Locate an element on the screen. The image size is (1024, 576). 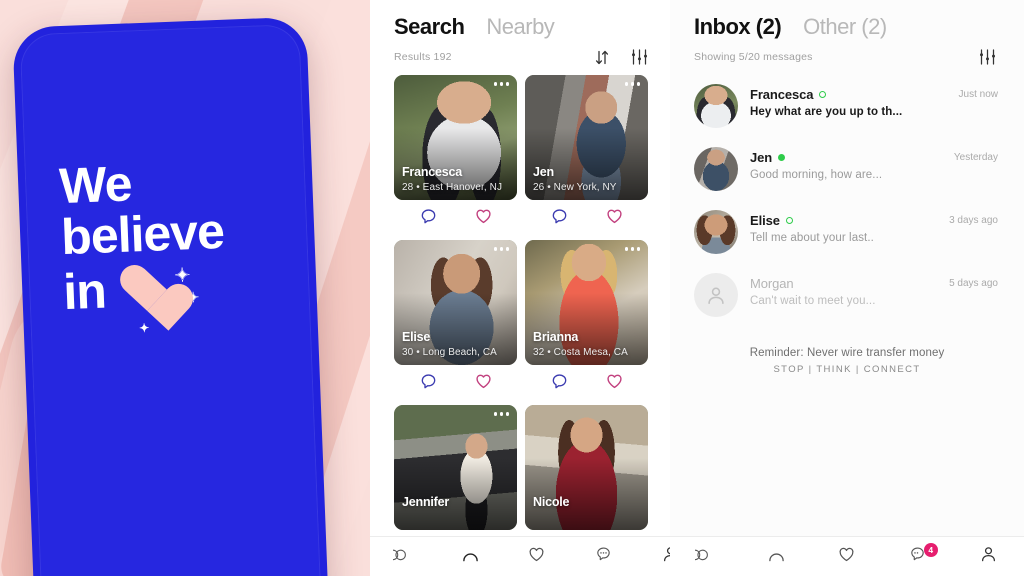
profile-meta: 30 • Long Beach, CA is located at coordinates (449, 352).